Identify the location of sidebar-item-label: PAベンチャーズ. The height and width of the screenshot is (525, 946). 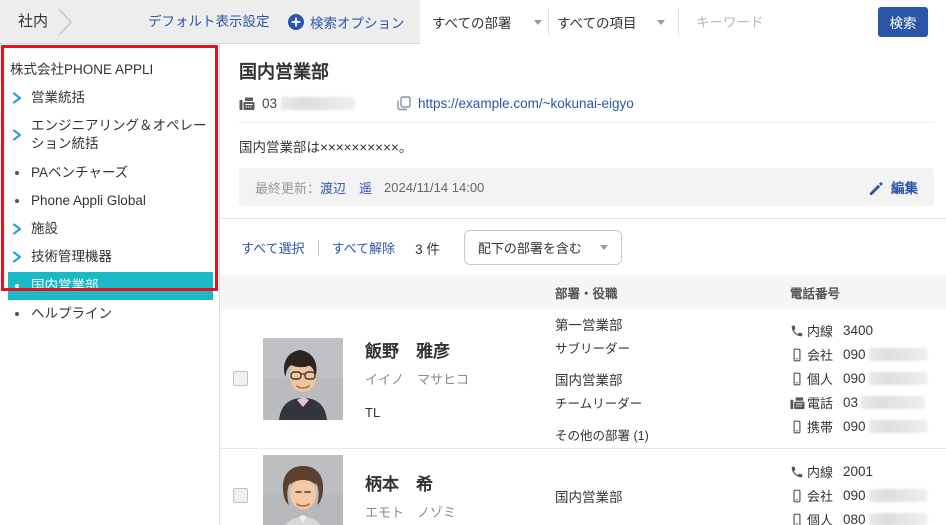
(80, 172).